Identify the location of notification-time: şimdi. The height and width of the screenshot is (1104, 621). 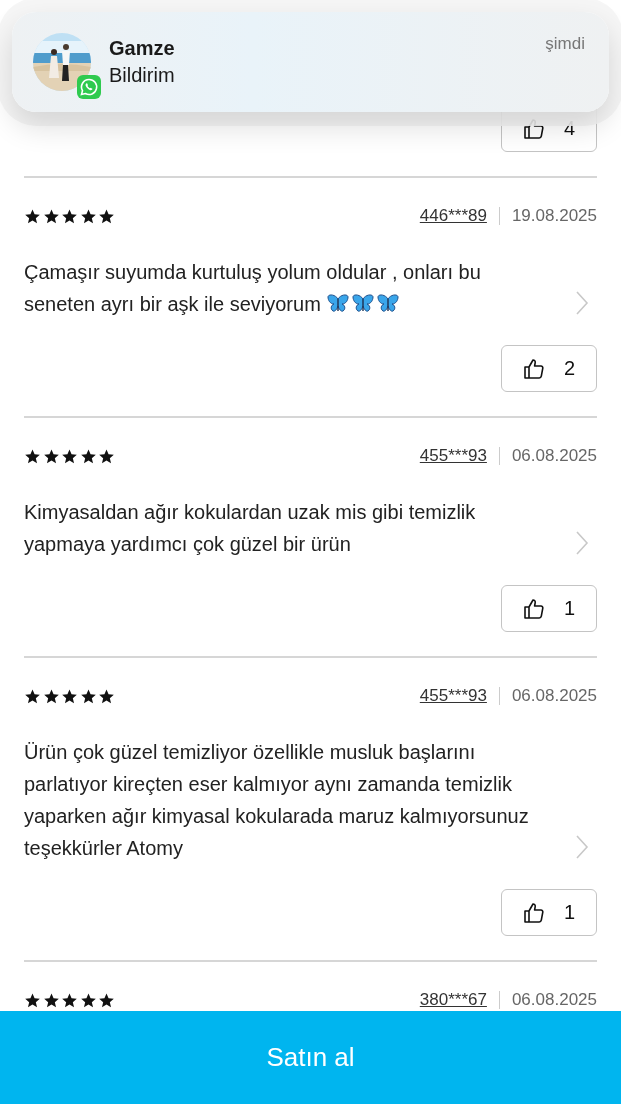
(565, 44).